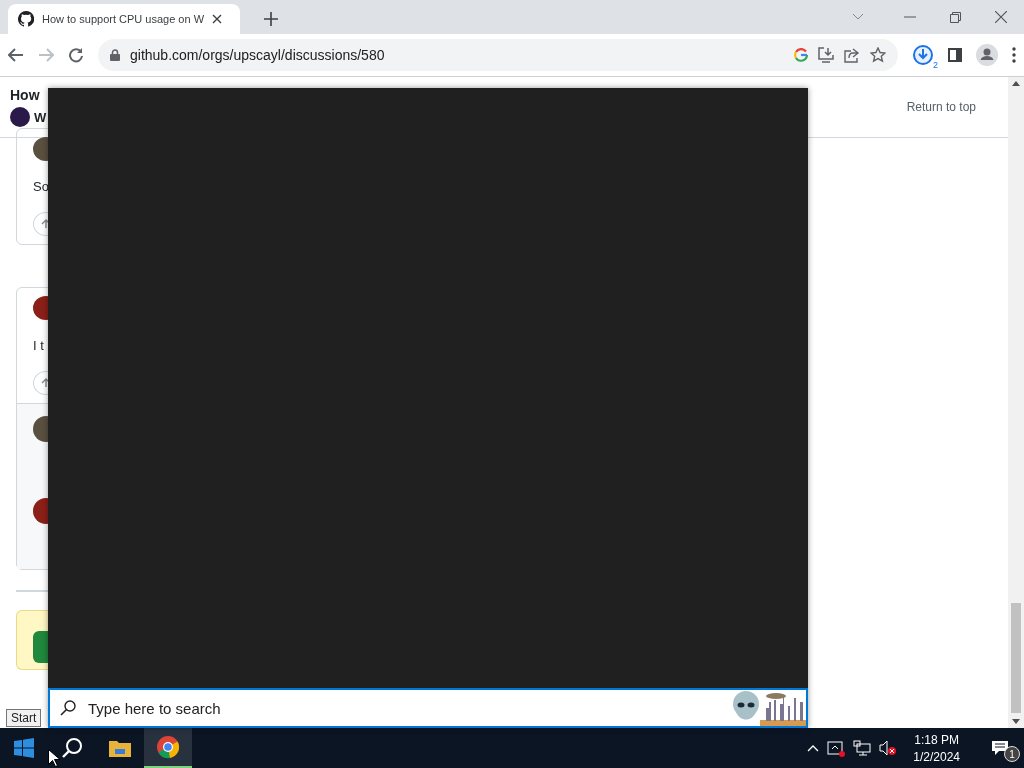 Image resolution: width=1024 pixels, height=768 pixels. I want to click on discussion-title: How, so click(25, 95).